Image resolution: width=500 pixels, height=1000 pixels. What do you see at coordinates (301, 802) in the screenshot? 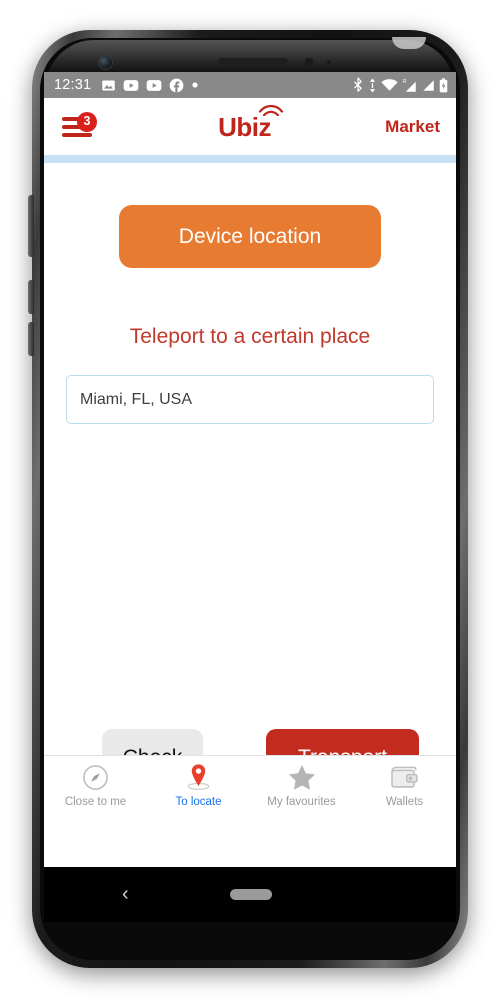
I see `tab-label: My favourites` at bounding box center [301, 802].